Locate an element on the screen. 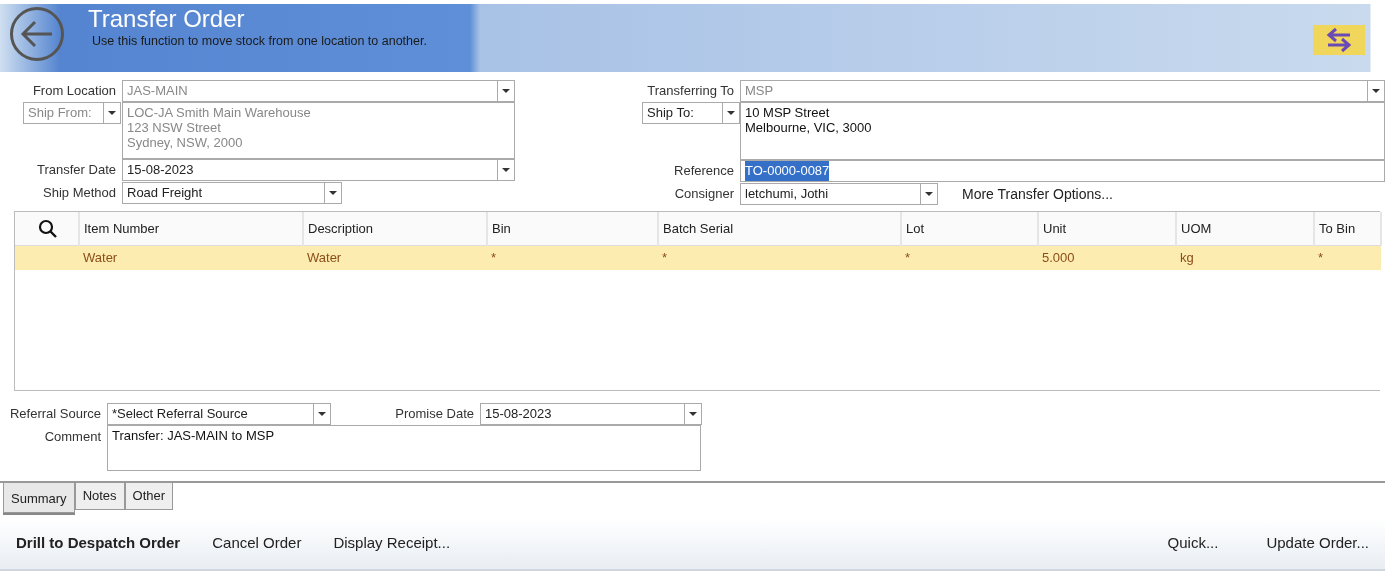 Image resolution: width=1385 pixels, height=574 pixels. field-label: Ship Method is located at coordinates (79, 193).